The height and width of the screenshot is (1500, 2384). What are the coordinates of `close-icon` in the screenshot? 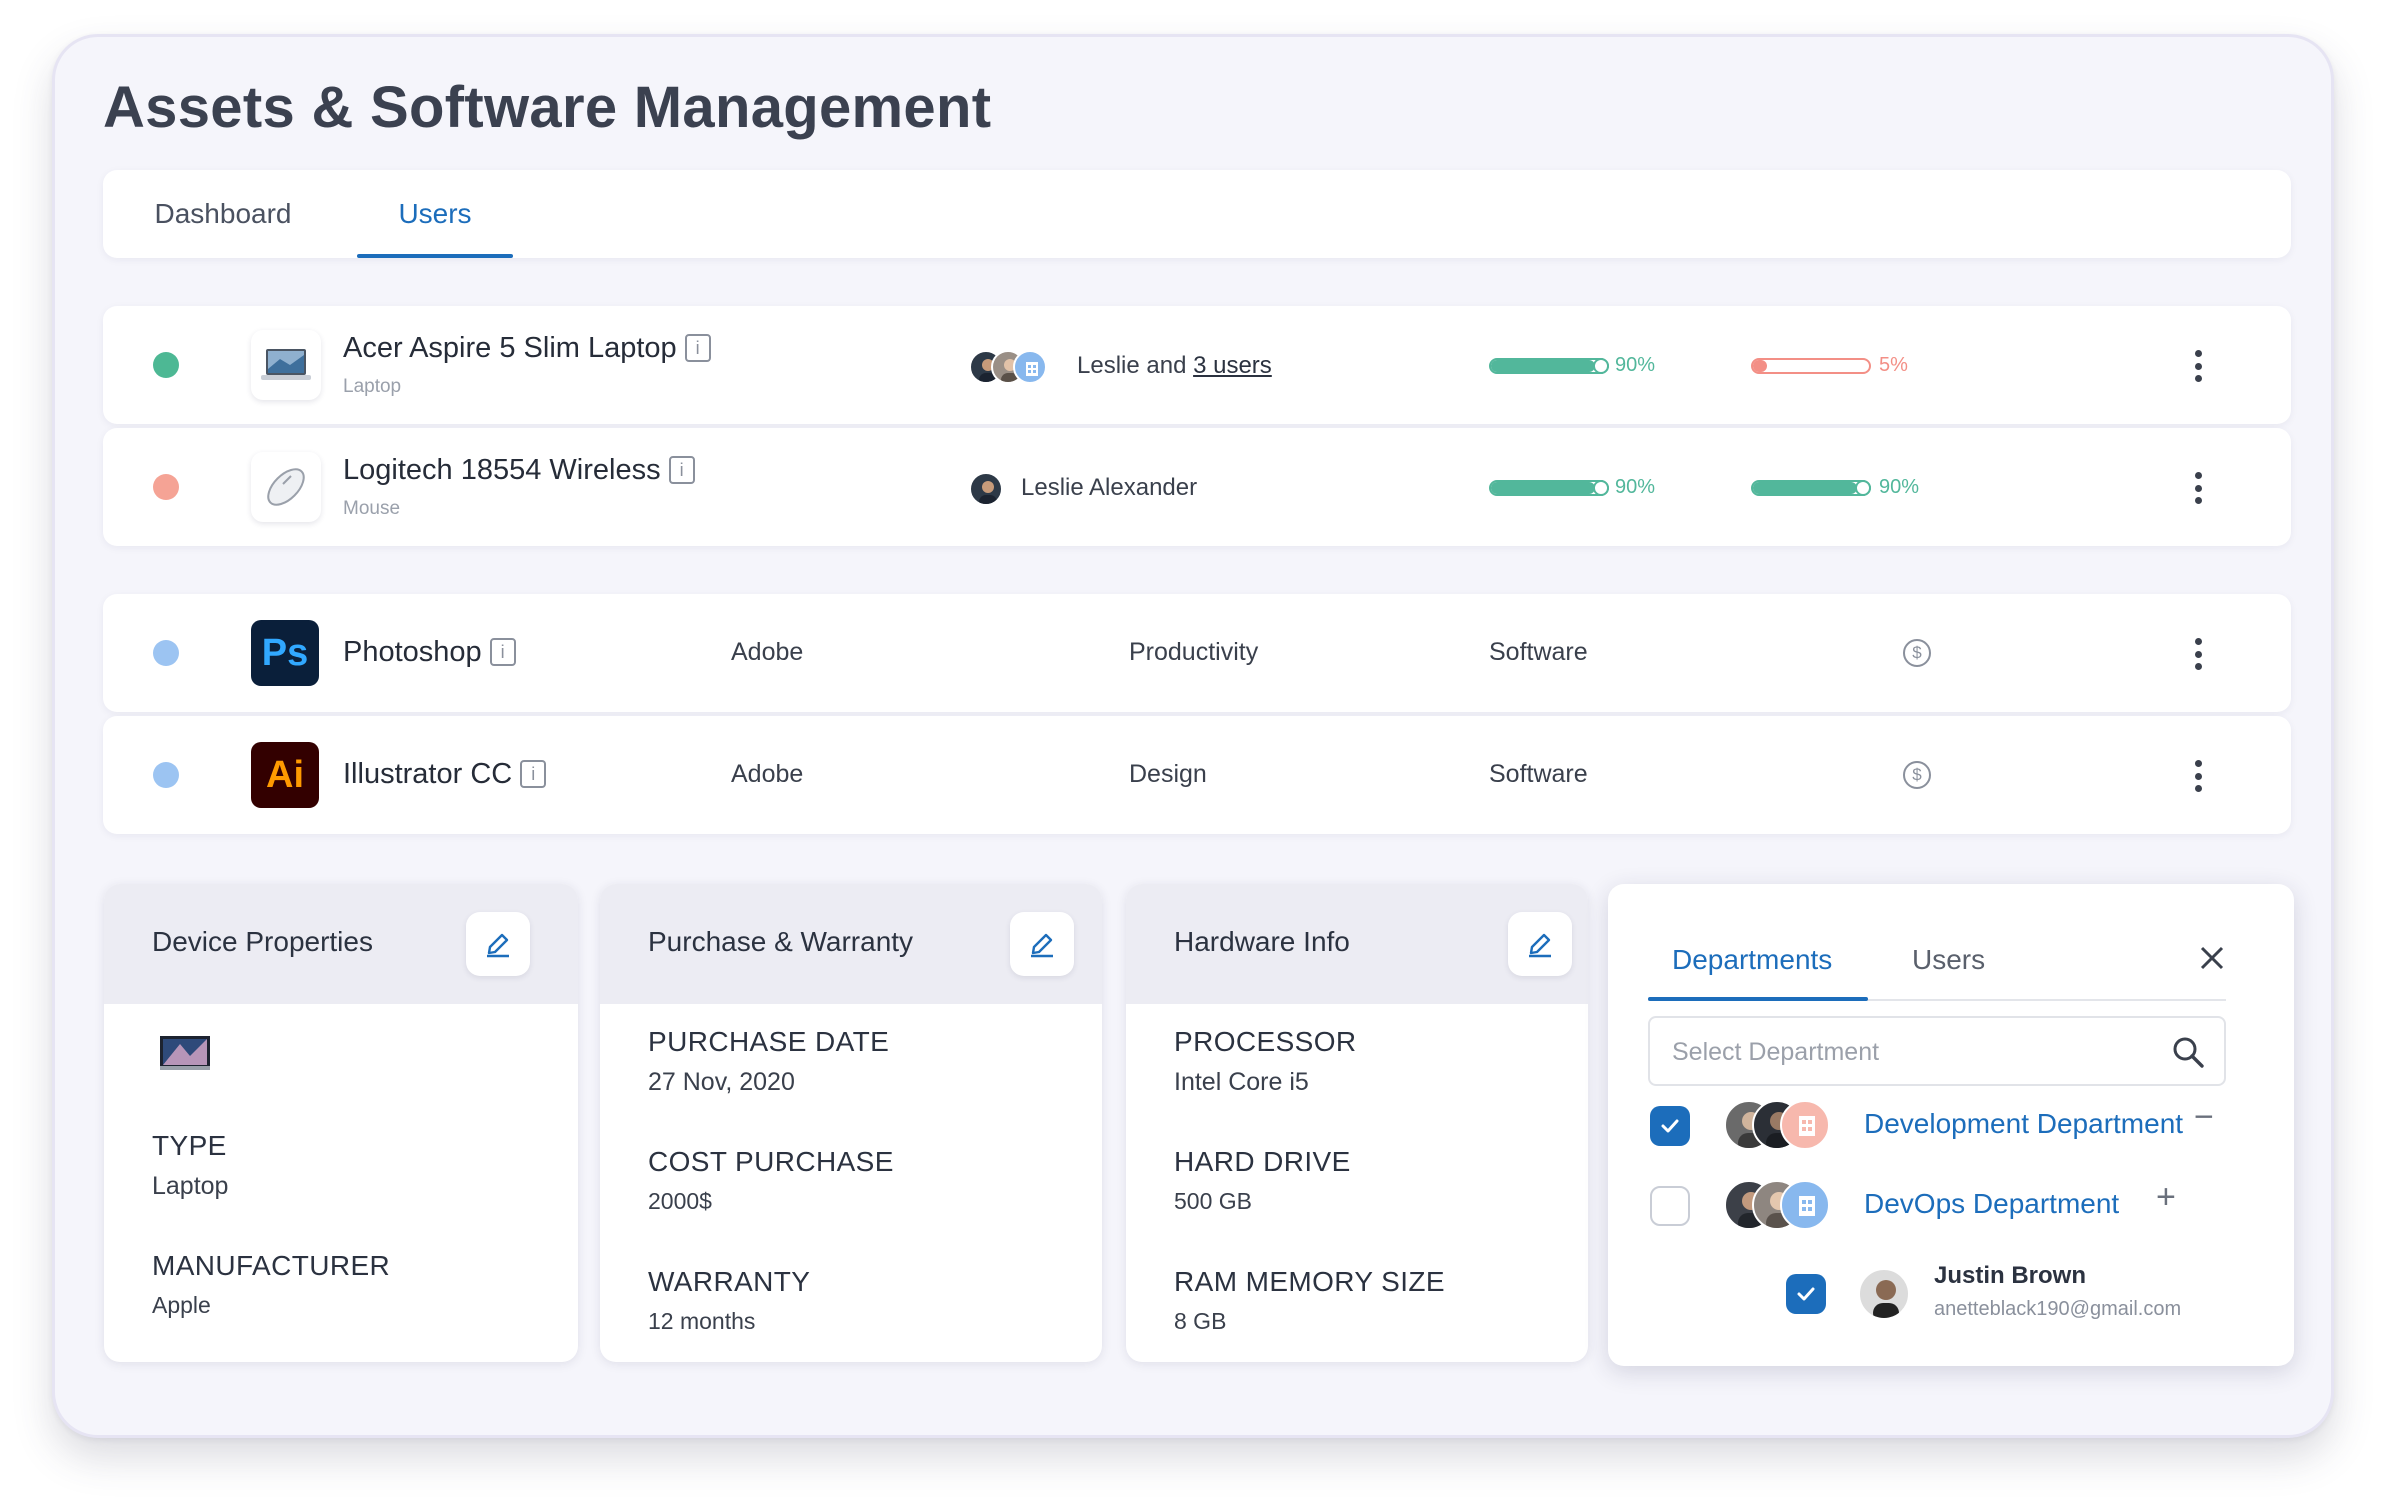 It's located at (2212, 958).